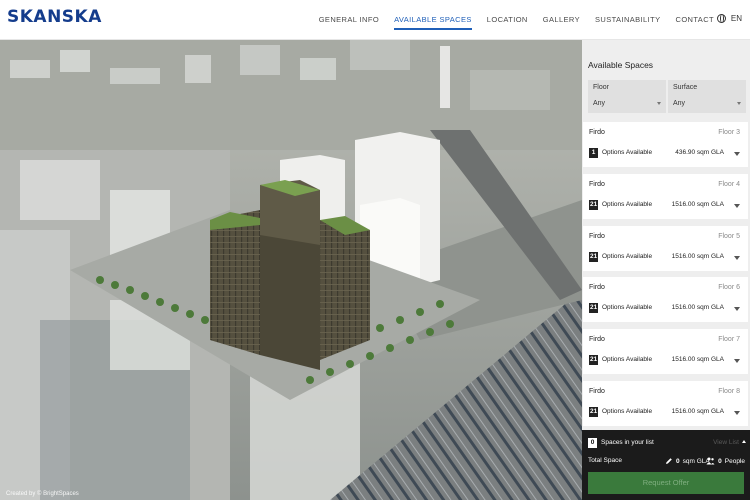 The height and width of the screenshot is (500, 750). I want to click on people-icon, so click(710, 461).